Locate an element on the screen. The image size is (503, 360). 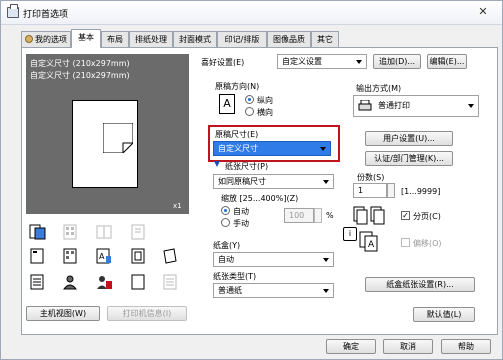
preview-scale: x1 is located at coordinates (177, 206).